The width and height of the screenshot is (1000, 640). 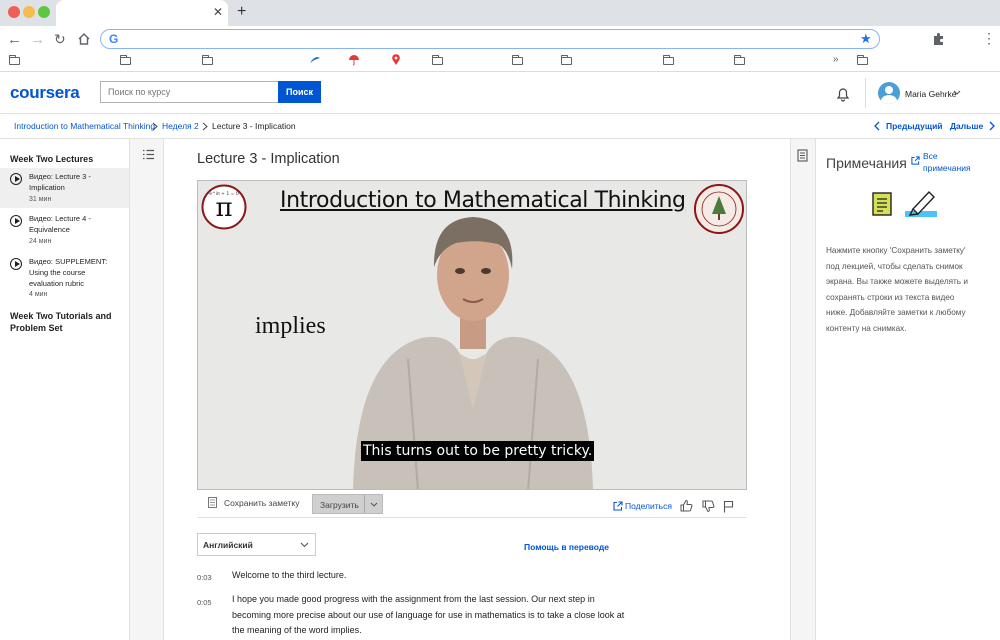 I want to click on item-title-line: Using the course, so click(x=57, y=272).